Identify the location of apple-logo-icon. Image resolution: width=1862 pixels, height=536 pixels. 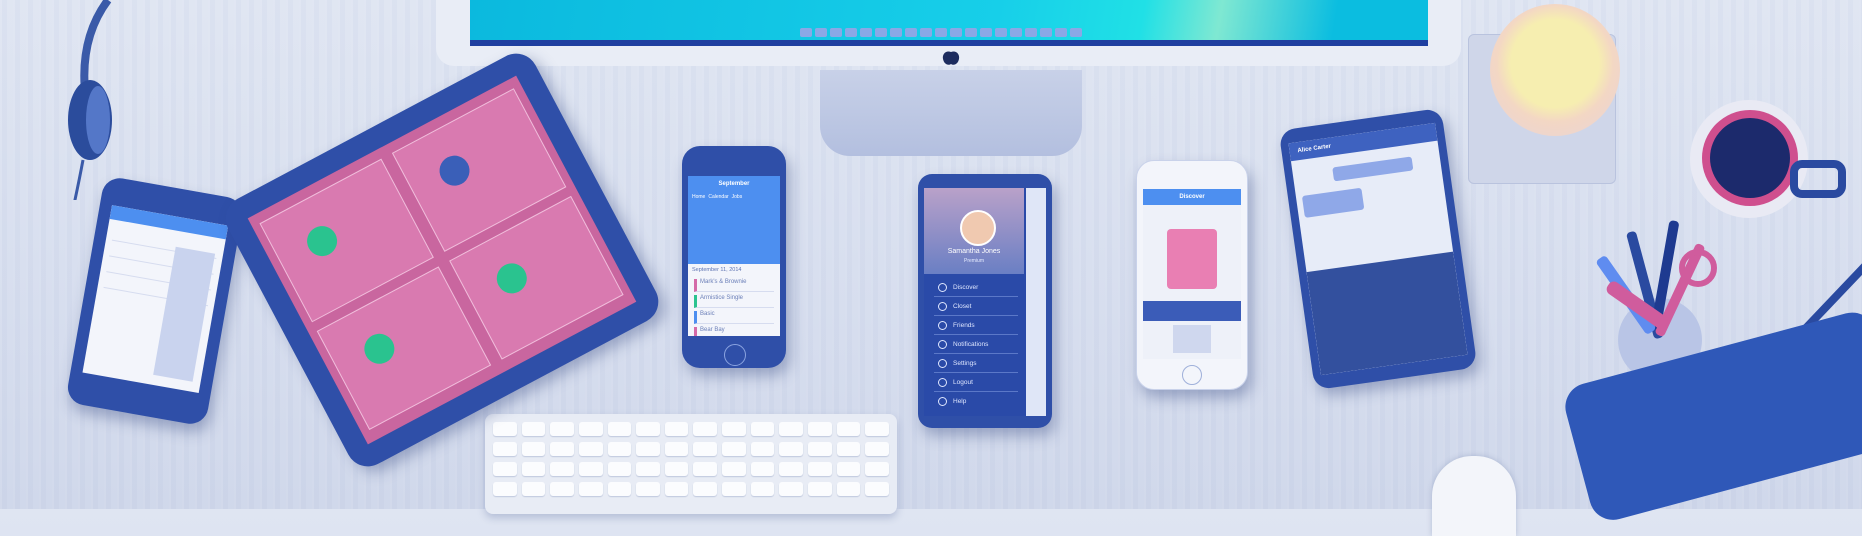
(951, 57).